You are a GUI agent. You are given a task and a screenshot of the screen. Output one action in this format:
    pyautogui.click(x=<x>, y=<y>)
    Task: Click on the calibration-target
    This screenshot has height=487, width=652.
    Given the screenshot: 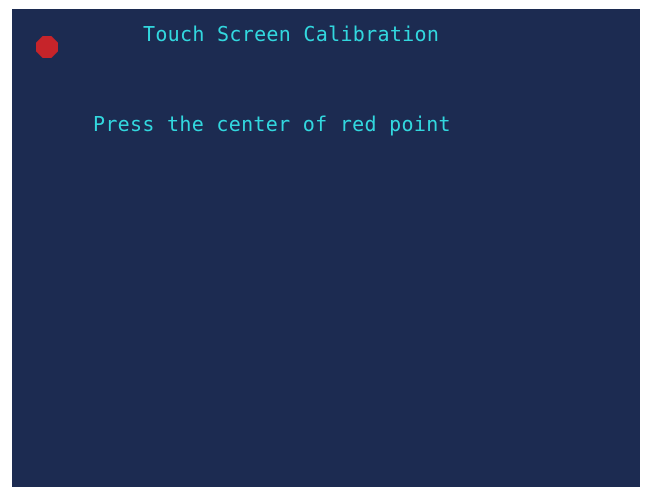 What is the action you would take?
    pyautogui.click(x=48, y=48)
    